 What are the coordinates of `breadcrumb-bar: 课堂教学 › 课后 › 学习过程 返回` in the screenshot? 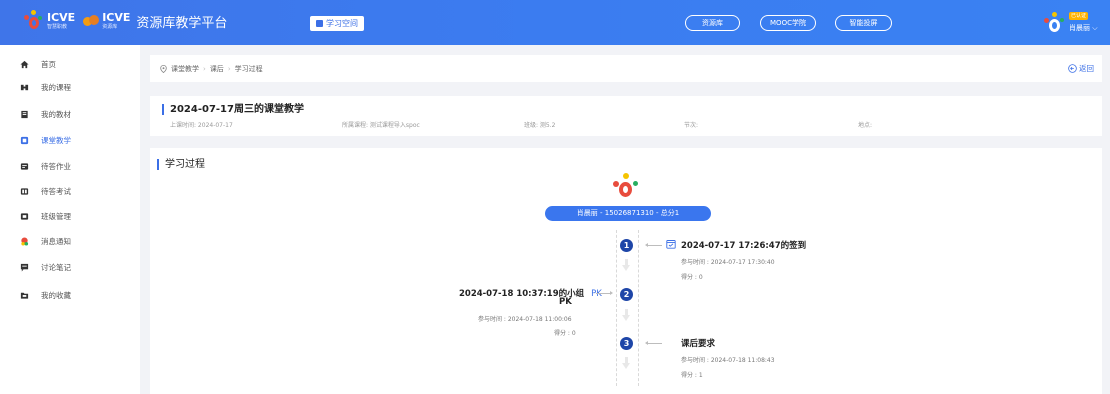 It's located at (626, 68).